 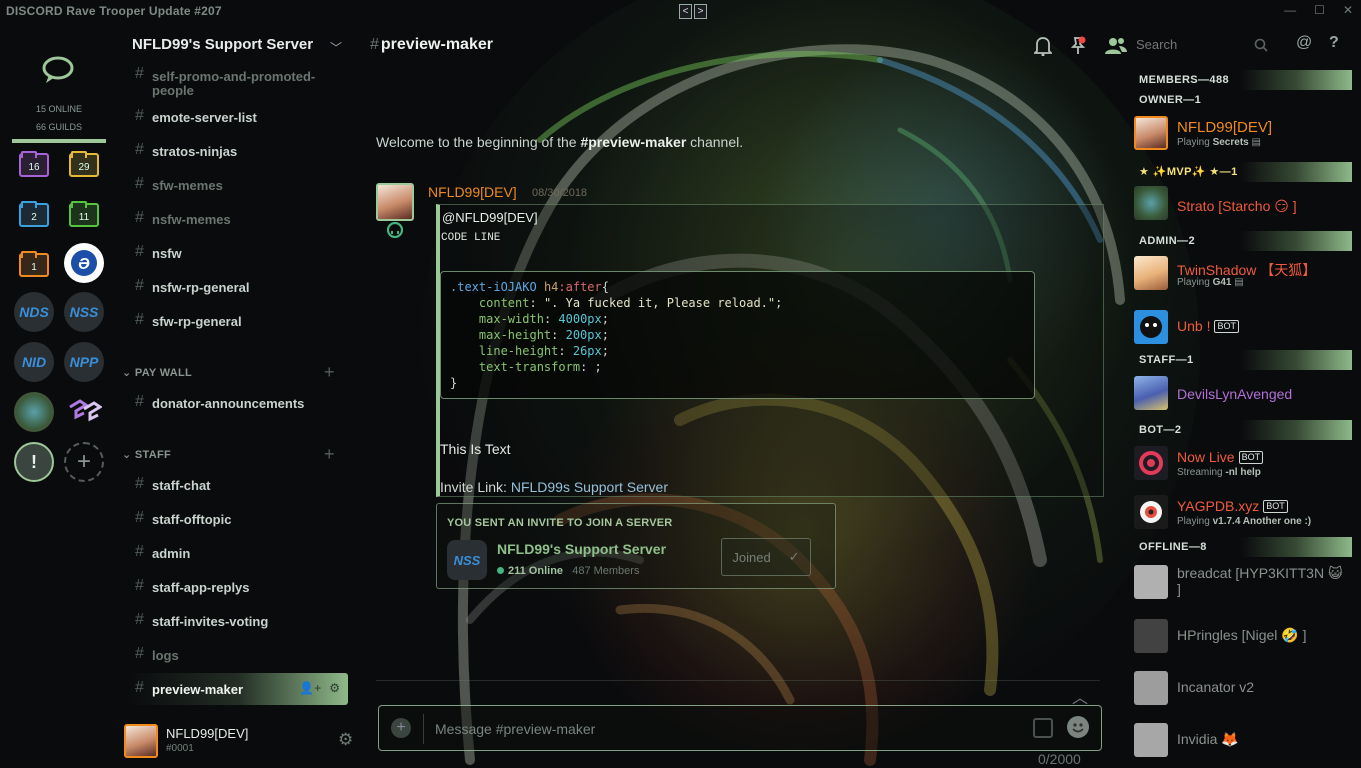 I want to click on user-mention: @NFLD99[DEV], so click(x=490, y=217).